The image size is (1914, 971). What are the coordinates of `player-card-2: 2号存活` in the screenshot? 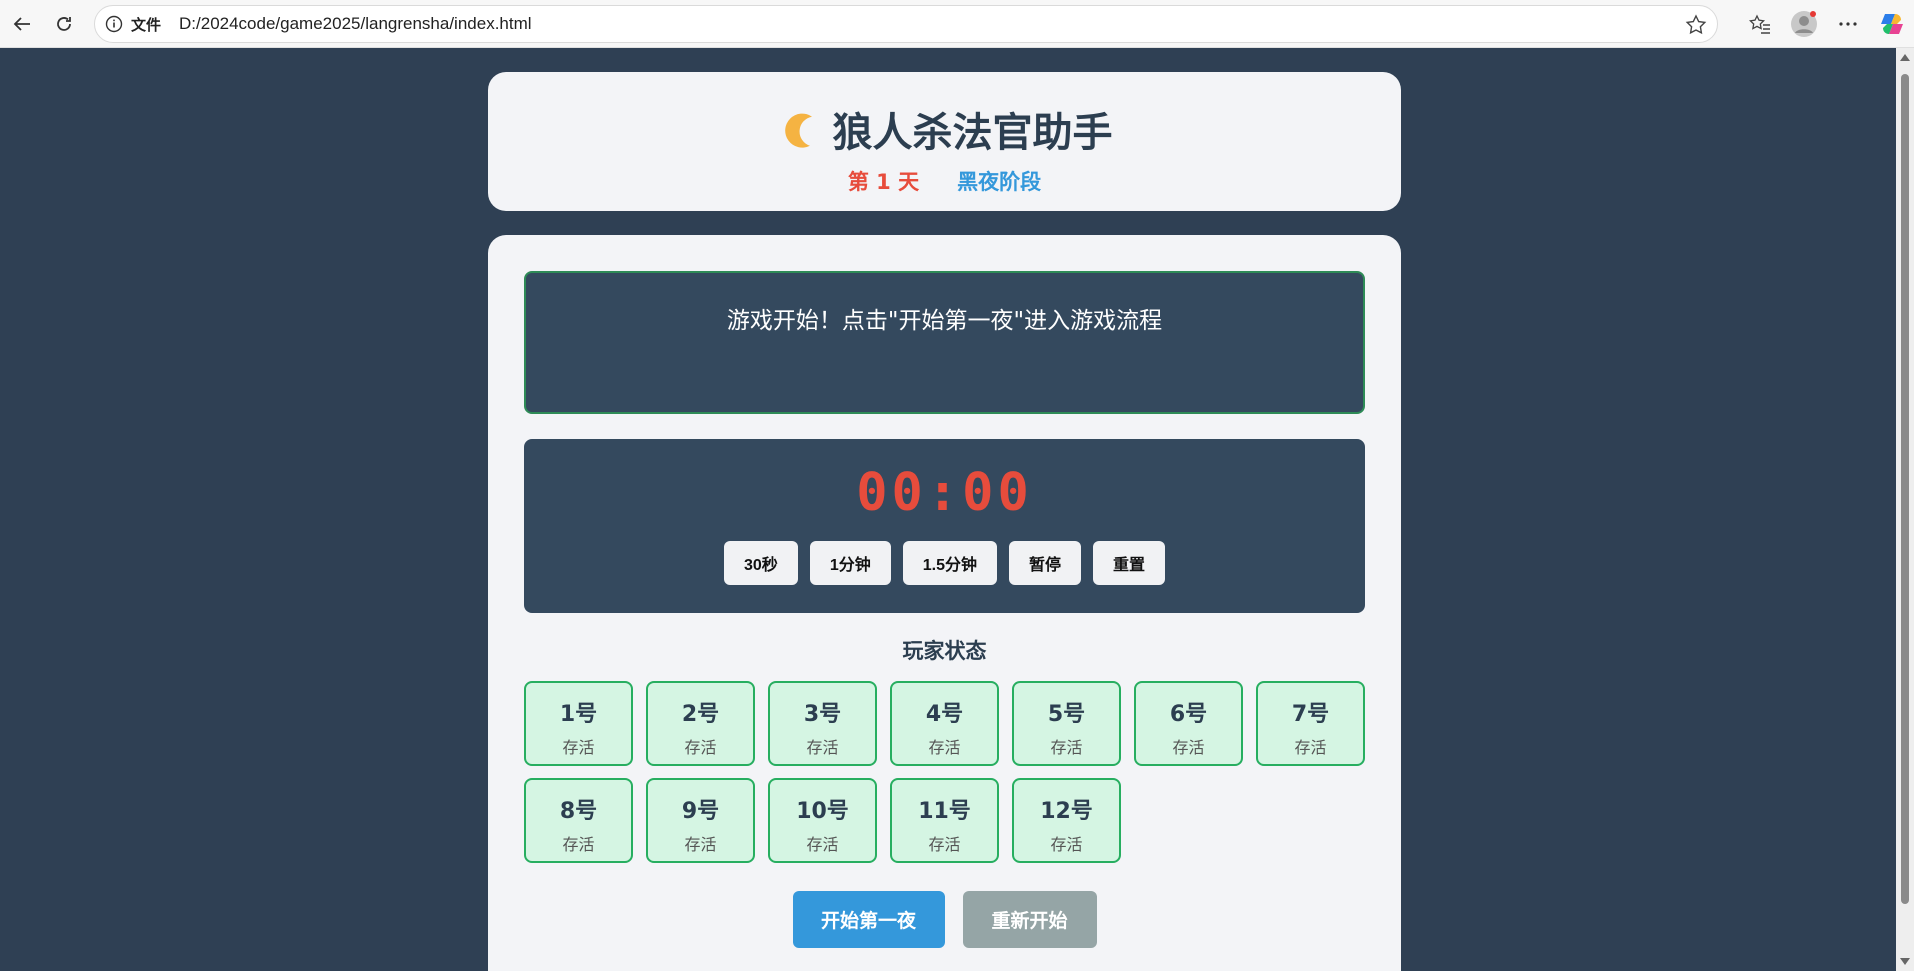 It's located at (700, 723).